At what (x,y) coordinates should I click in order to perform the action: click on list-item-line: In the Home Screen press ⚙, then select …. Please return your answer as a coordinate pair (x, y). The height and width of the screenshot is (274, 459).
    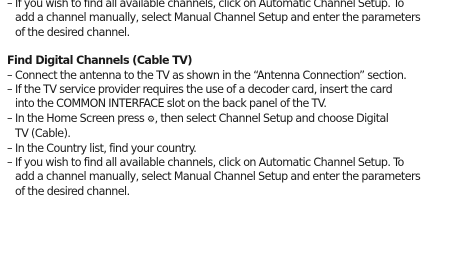
    Looking at the image, I should click on (234, 119).